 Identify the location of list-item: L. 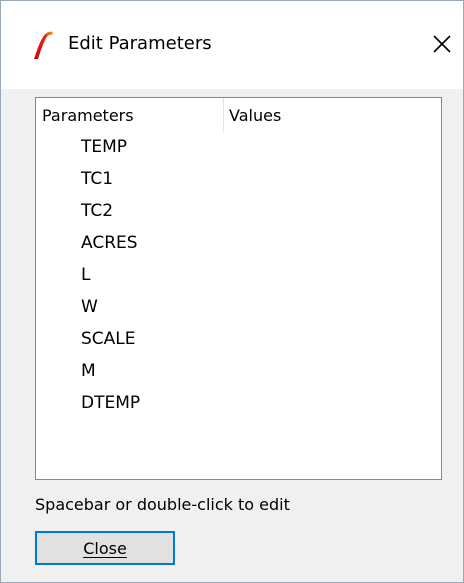
(238, 276).